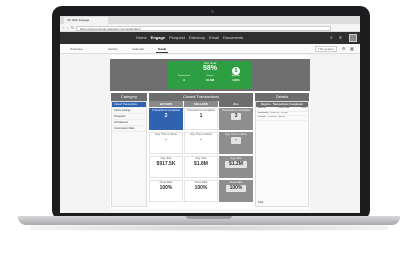 Image resolution: width=417 pixels, height=259 pixels. Describe the element at coordinates (210, 20) in the screenshot. I see `browser-tab-bar: SC Web Engage` at that location.